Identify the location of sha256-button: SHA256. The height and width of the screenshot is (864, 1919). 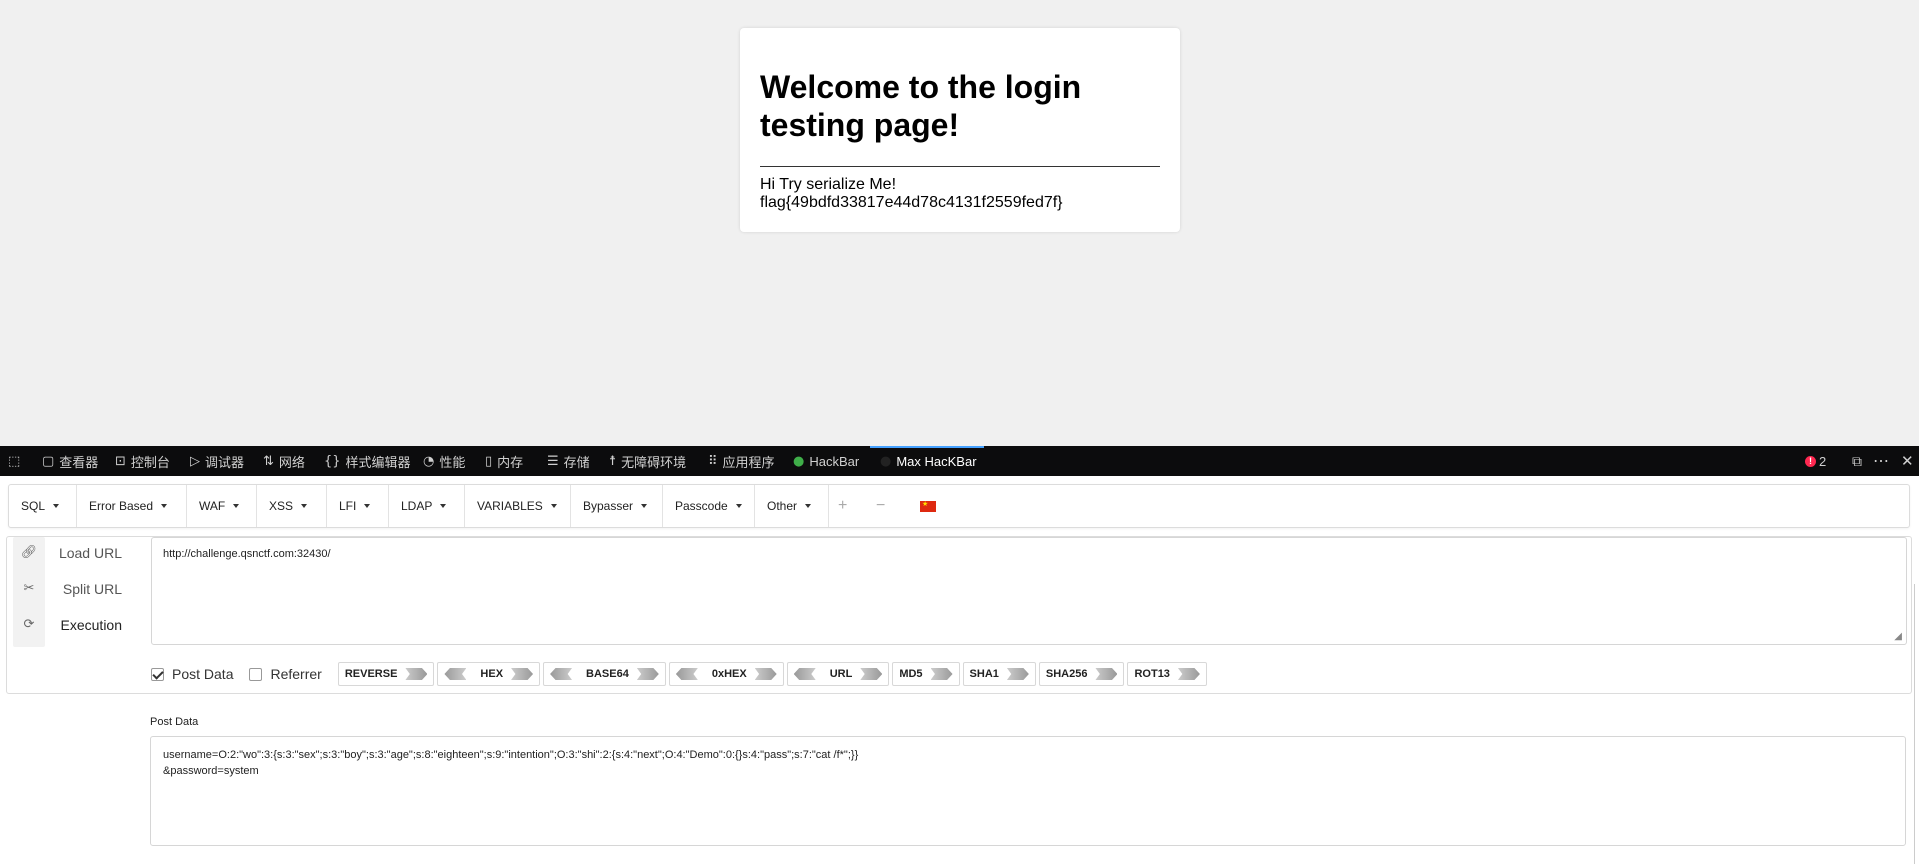
(1081, 674).